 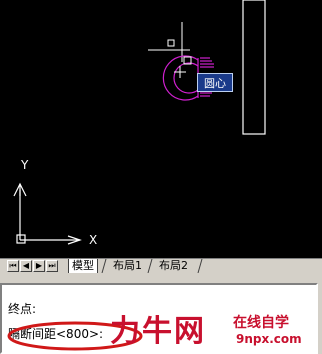 What do you see at coordinates (215, 82) in the screenshot?
I see `osnap-tooltip: 圆心` at bounding box center [215, 82].